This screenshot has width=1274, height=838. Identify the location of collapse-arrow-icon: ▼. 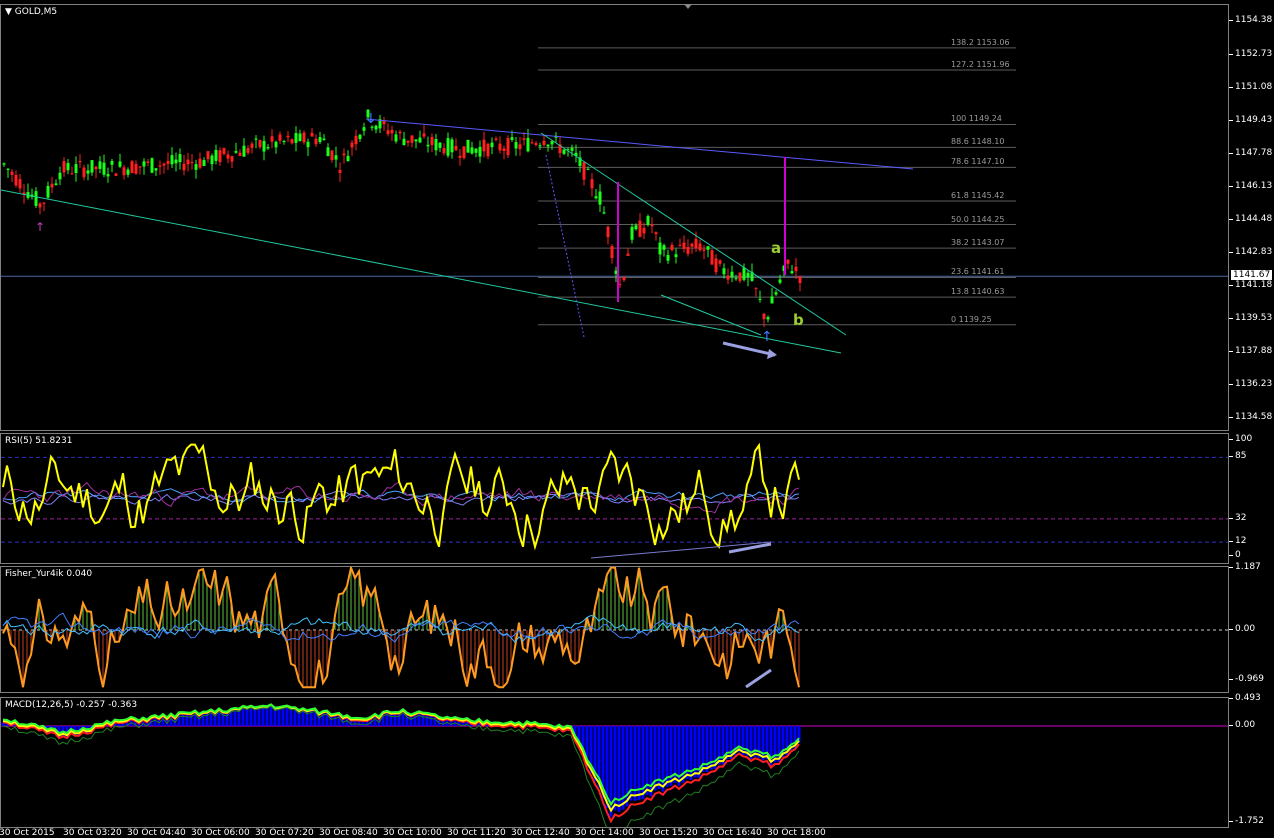
(8, 12).